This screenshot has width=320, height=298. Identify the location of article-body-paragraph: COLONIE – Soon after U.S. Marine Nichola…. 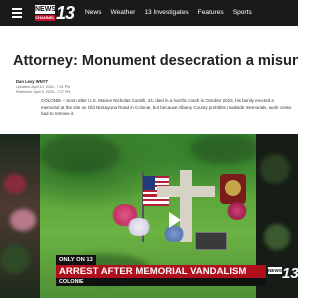
(166, 107).